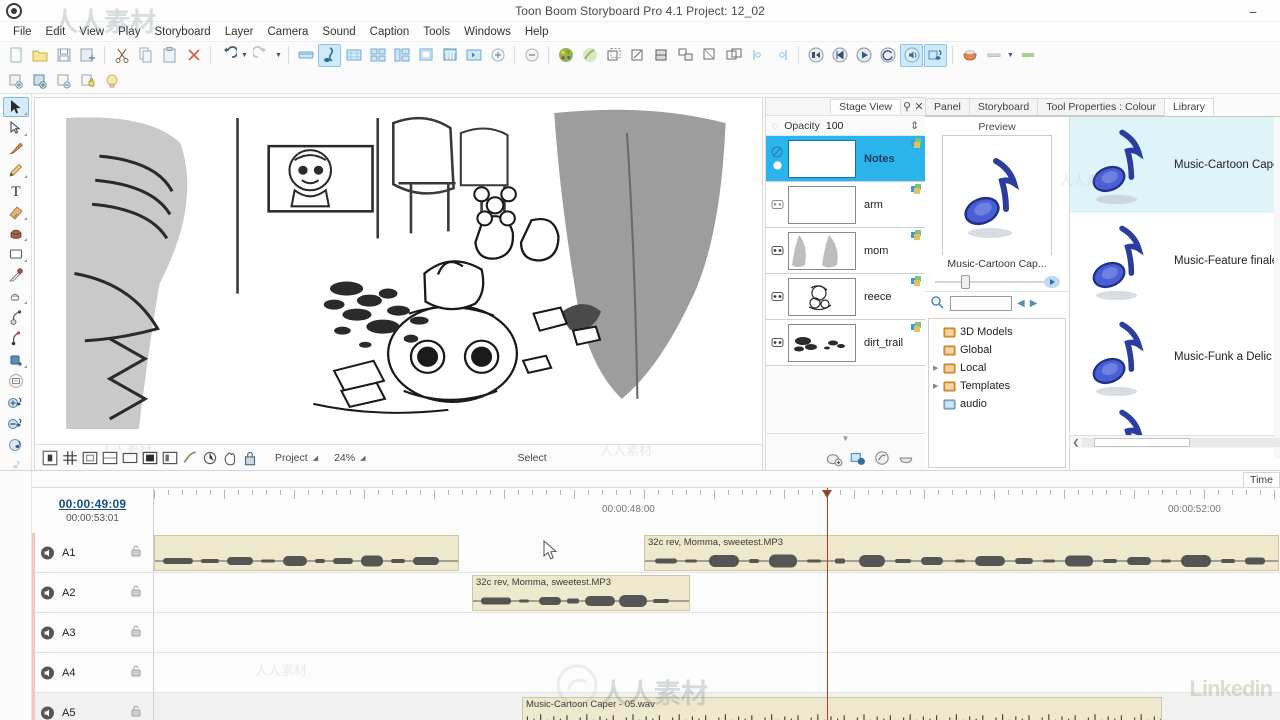 The image size is (1280, 720). Describe the element at coordinates (227, 55) in the screenshot. I see `undo-icon` at that location.